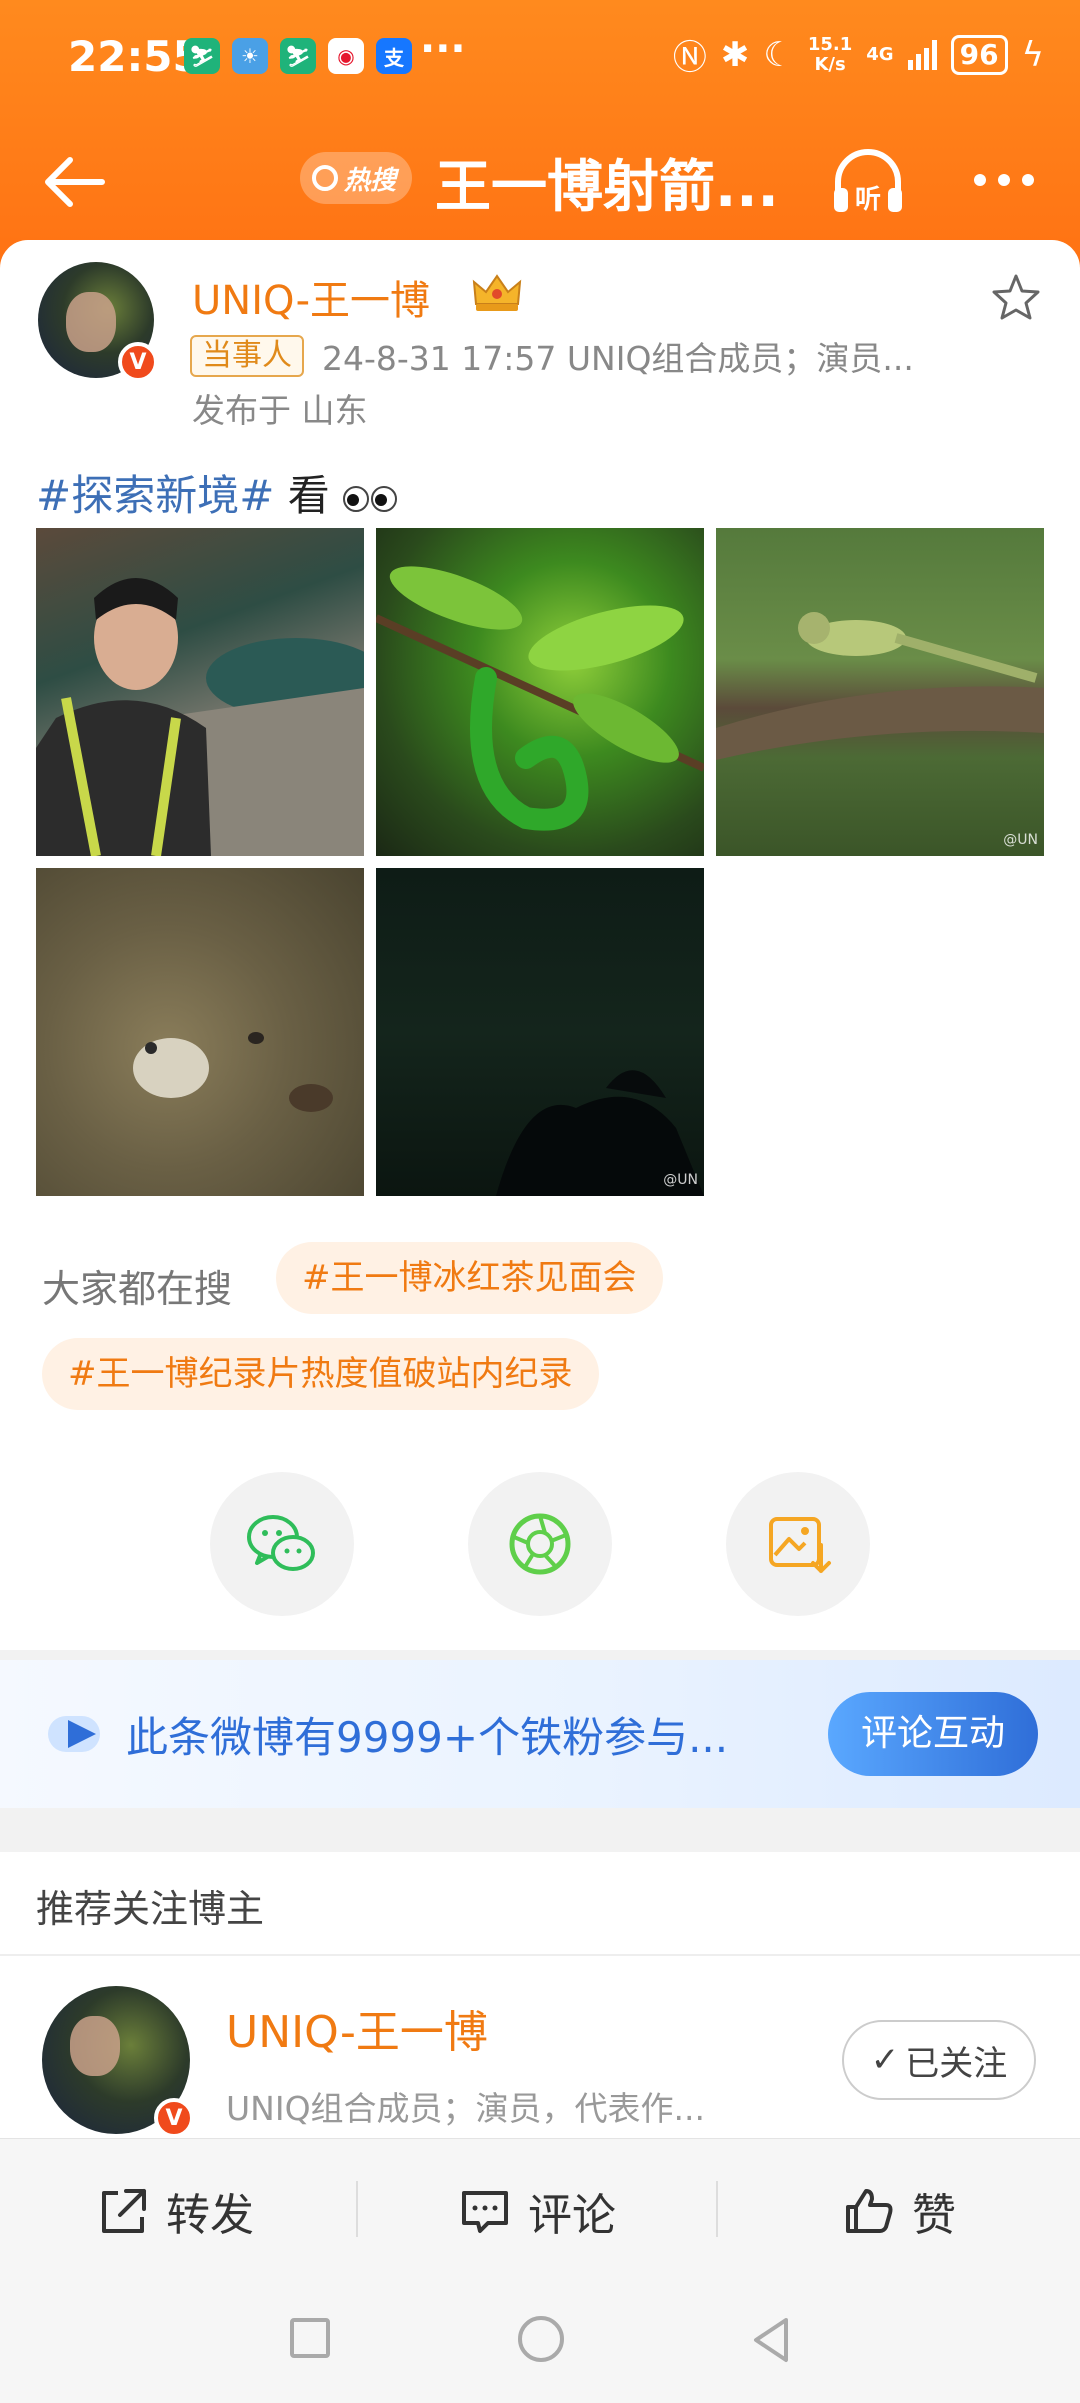  I want to click on net-speed-unit: K/s, so click(830, 64).